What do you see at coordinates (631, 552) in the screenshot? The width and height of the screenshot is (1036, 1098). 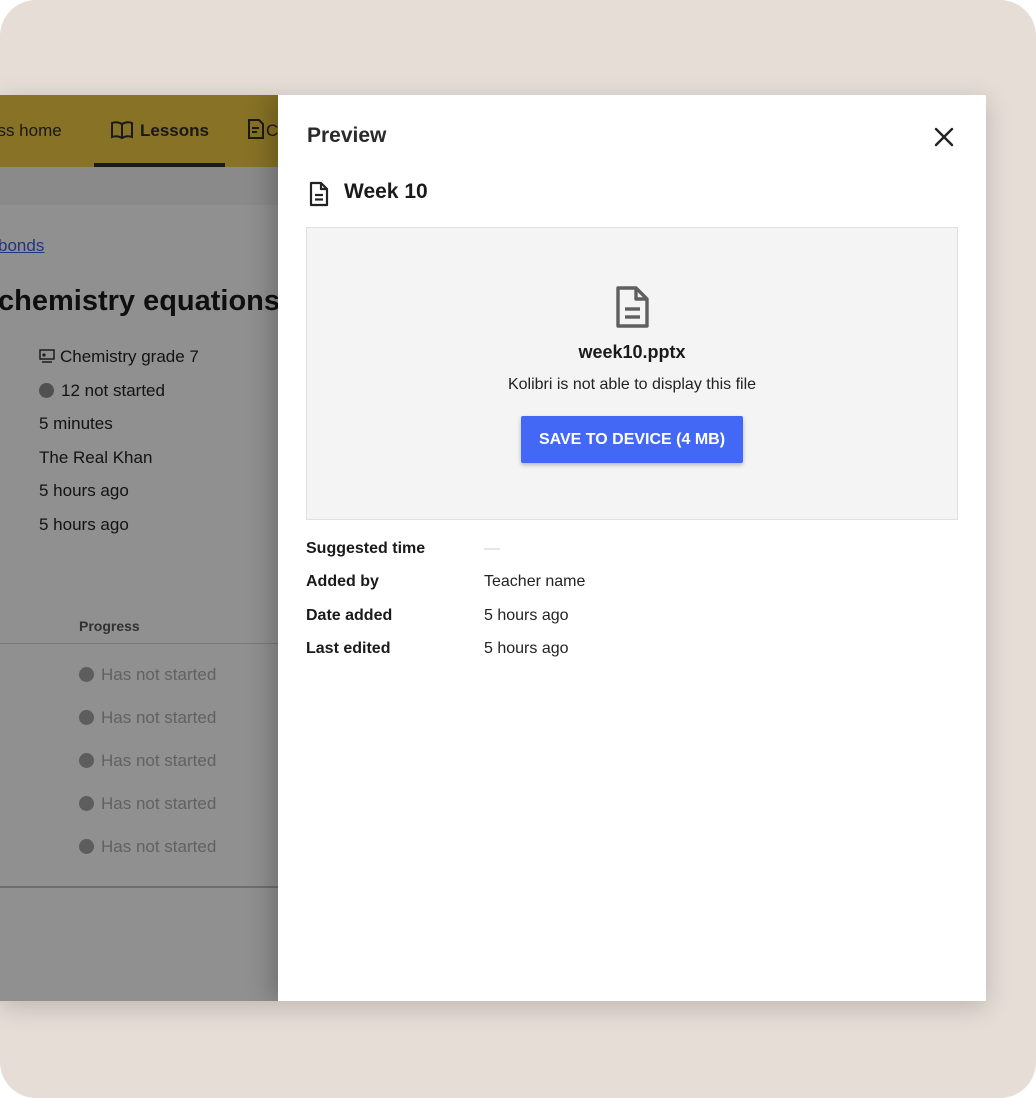 I see `detail-row-suggested-time: Suggested time —` at bounding box center [631, 552].